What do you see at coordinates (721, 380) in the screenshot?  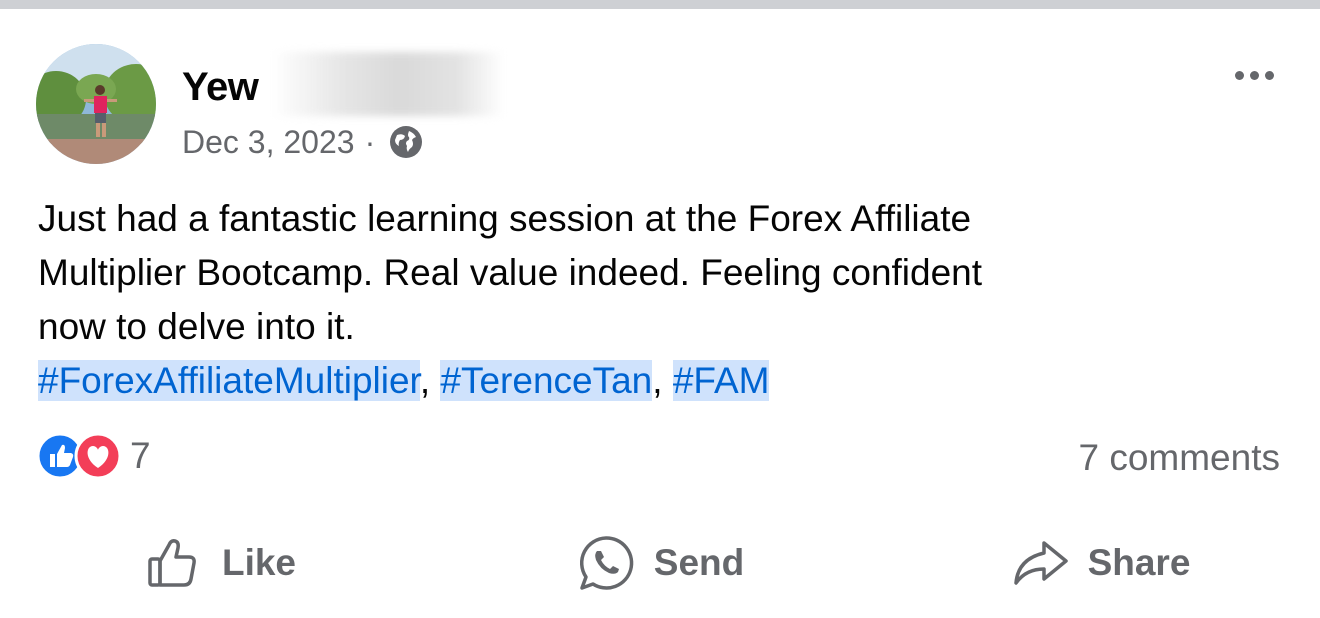 I see `hashtag-link: #FAM` at bounding box center [721, 380].